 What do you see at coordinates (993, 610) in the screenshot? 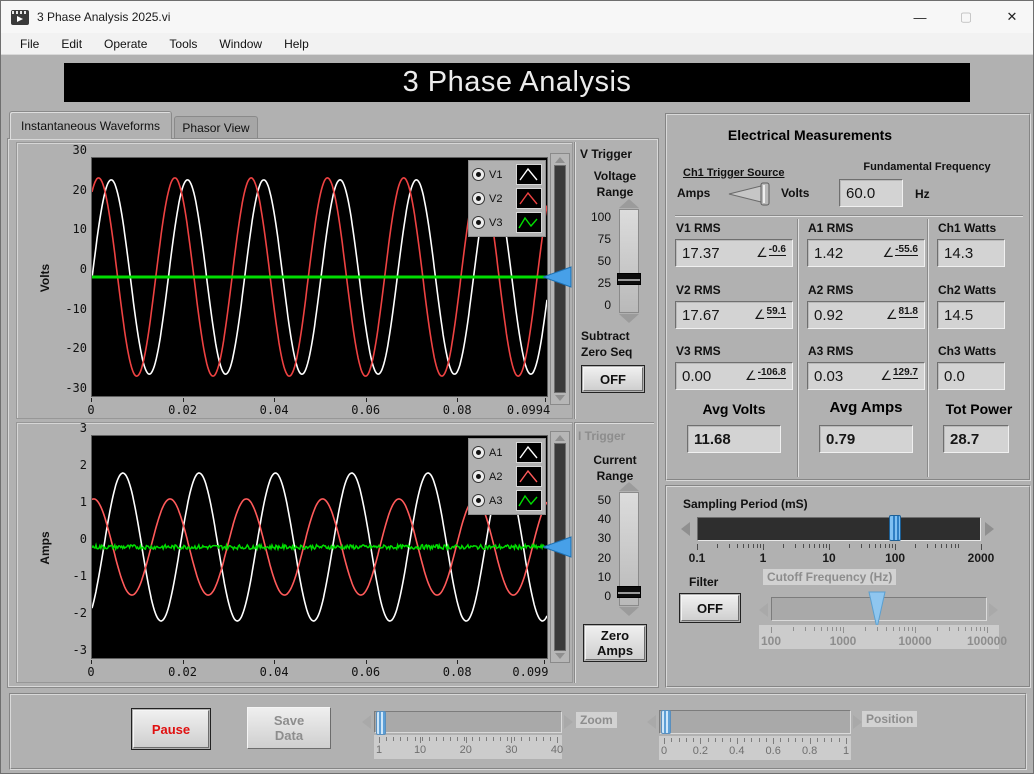
I see `cutoff-increment-icon` at bounding box center [993, 610].